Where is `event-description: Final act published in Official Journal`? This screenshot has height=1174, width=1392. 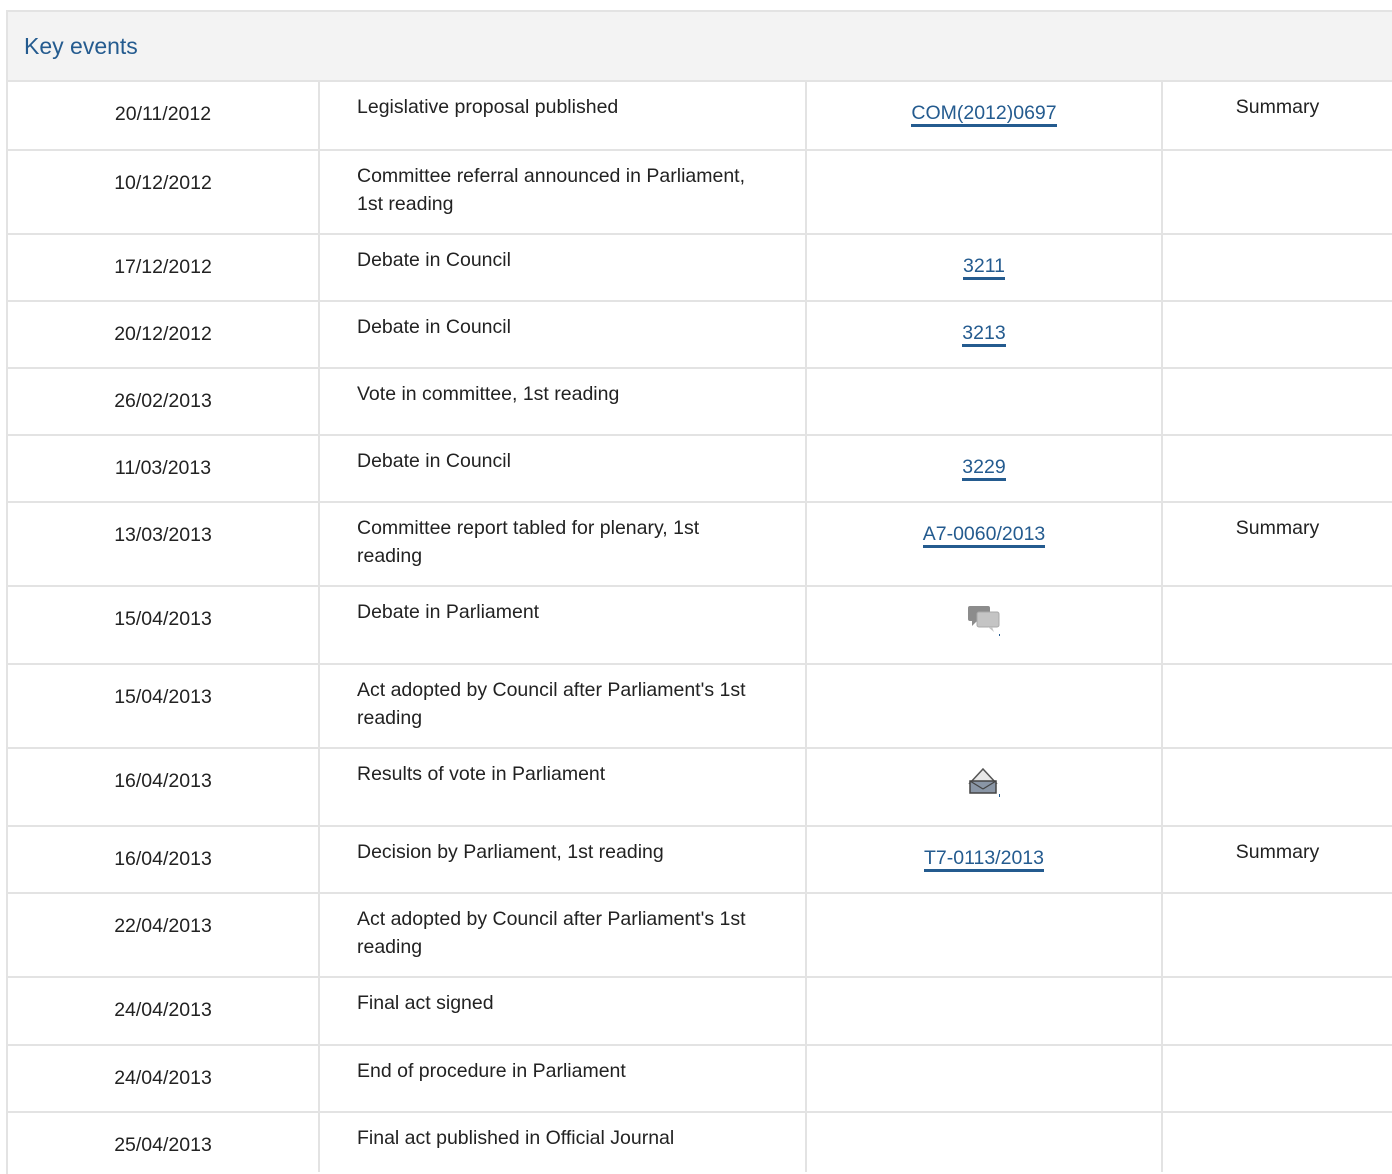 event-description: Final act published in Official Journal is located at coordinates (563, 1142).